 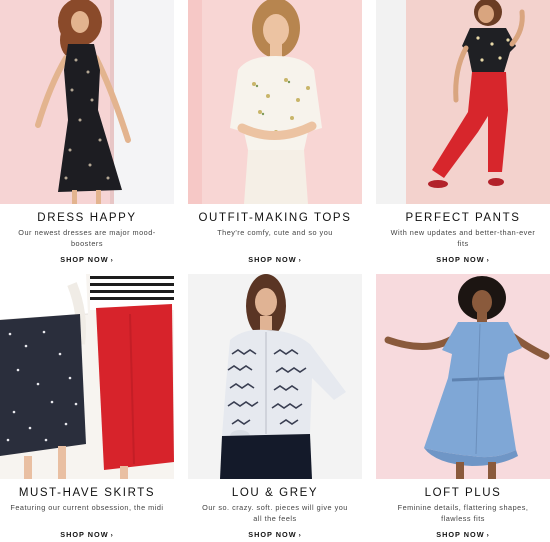 What do you see at coordinates (87, 102) in the screenshot?
I see `dress-happy-photo` at bounding box center [87, 102].